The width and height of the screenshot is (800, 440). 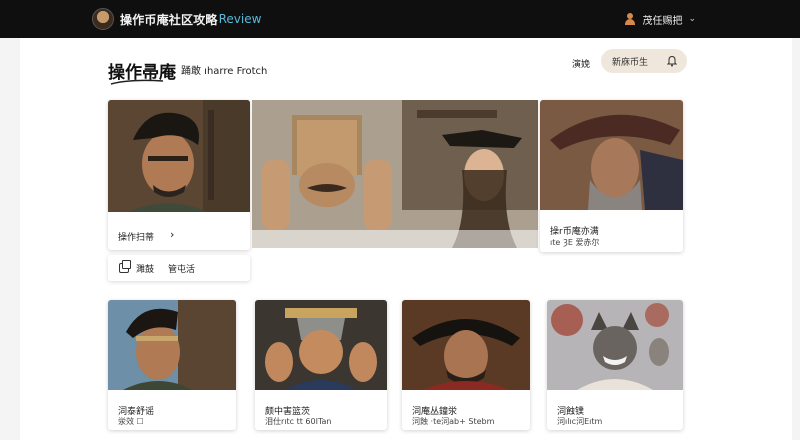 I want to click on search-label: 新庥币生, so click(x=630, y=62).